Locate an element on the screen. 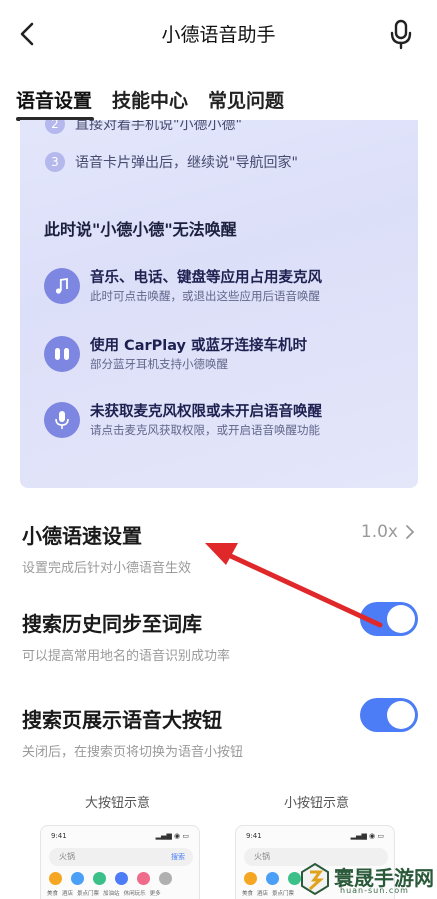 This screenshot has height=899, width=437. gas-station-icon is located at coordinates (121, 878).